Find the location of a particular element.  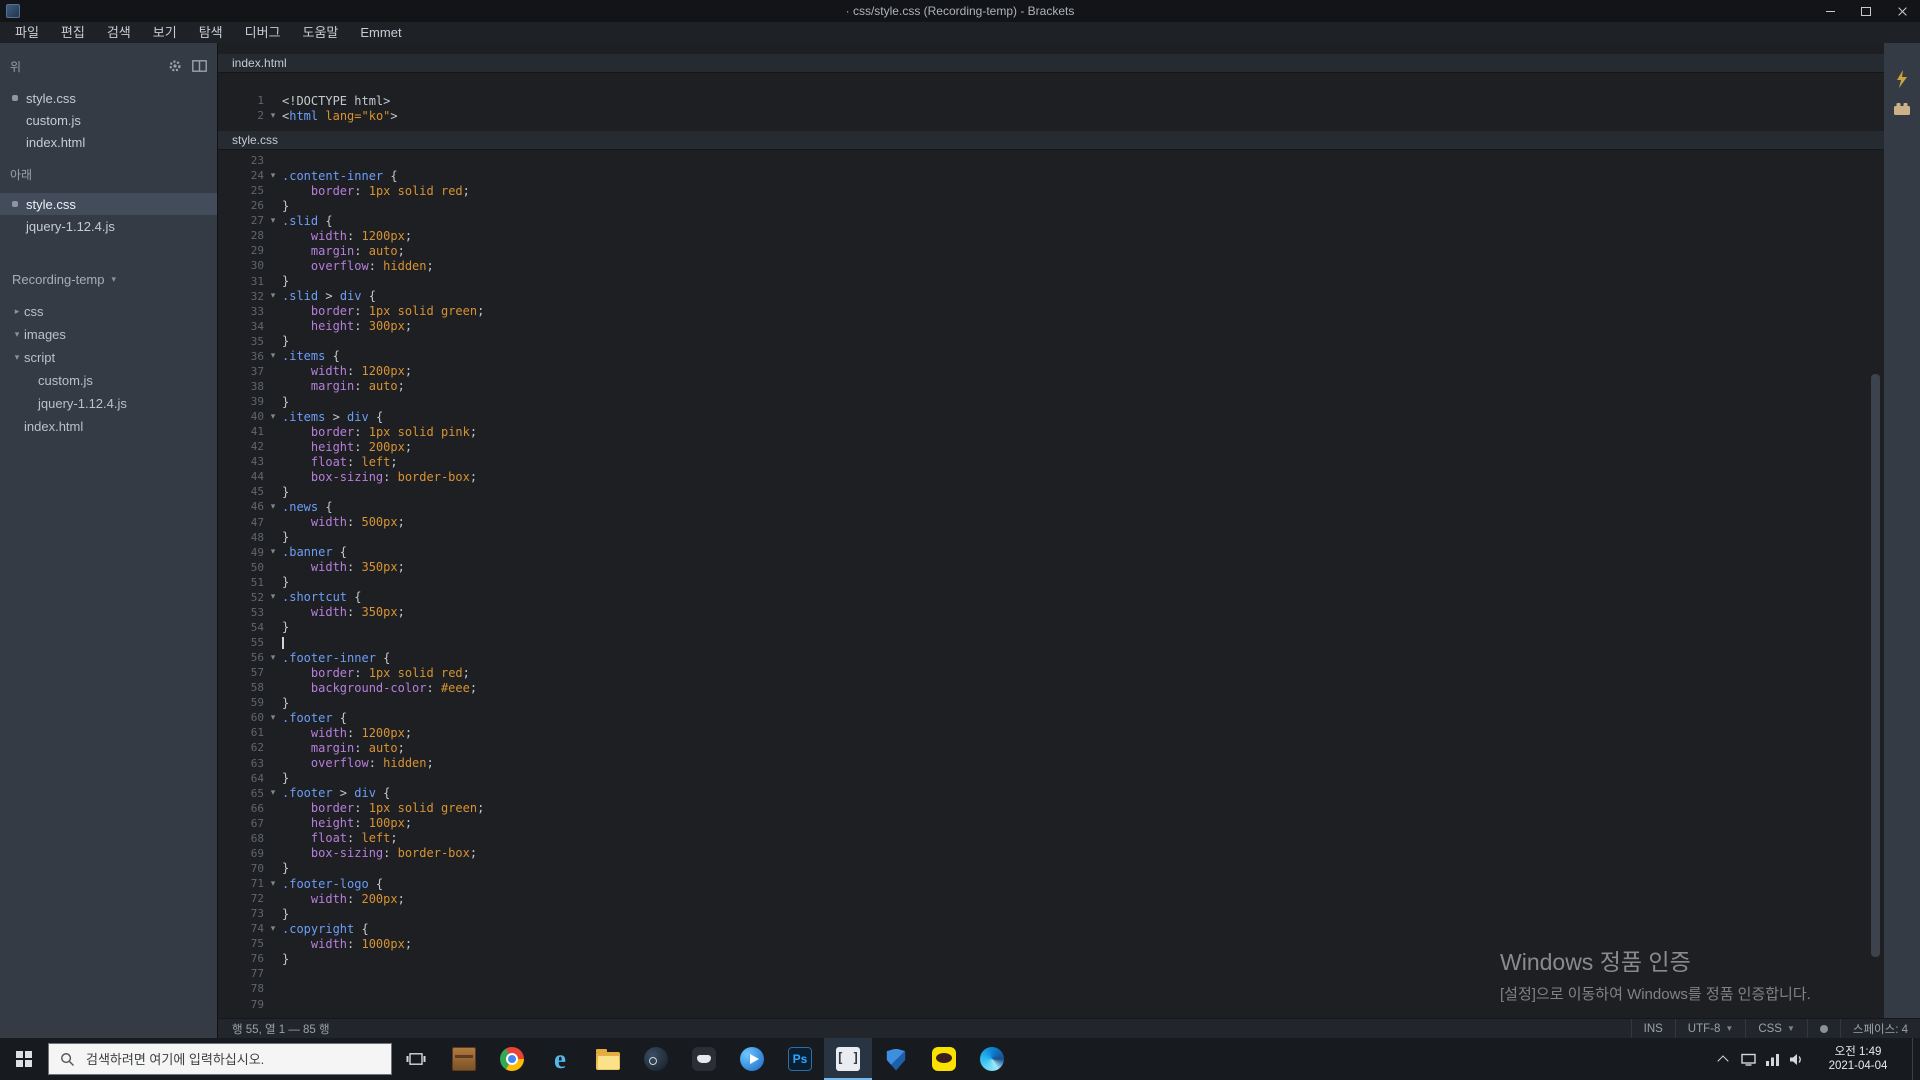

taskbar-app-chrome is located at coordinates (512, 1059).